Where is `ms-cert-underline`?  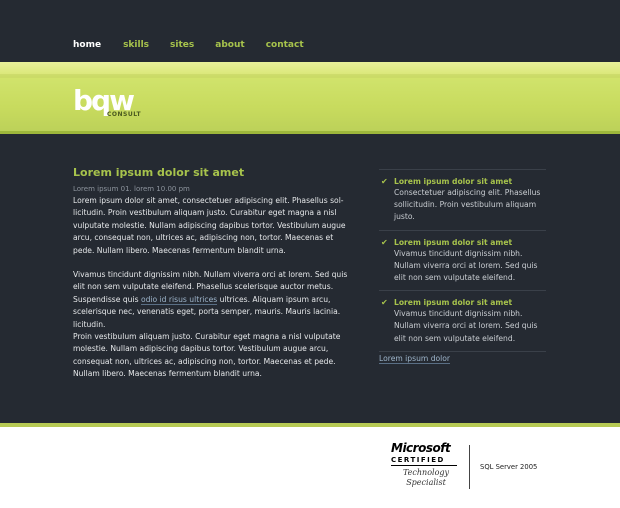 ms-cert-underline is located at coordinates (424, 465).